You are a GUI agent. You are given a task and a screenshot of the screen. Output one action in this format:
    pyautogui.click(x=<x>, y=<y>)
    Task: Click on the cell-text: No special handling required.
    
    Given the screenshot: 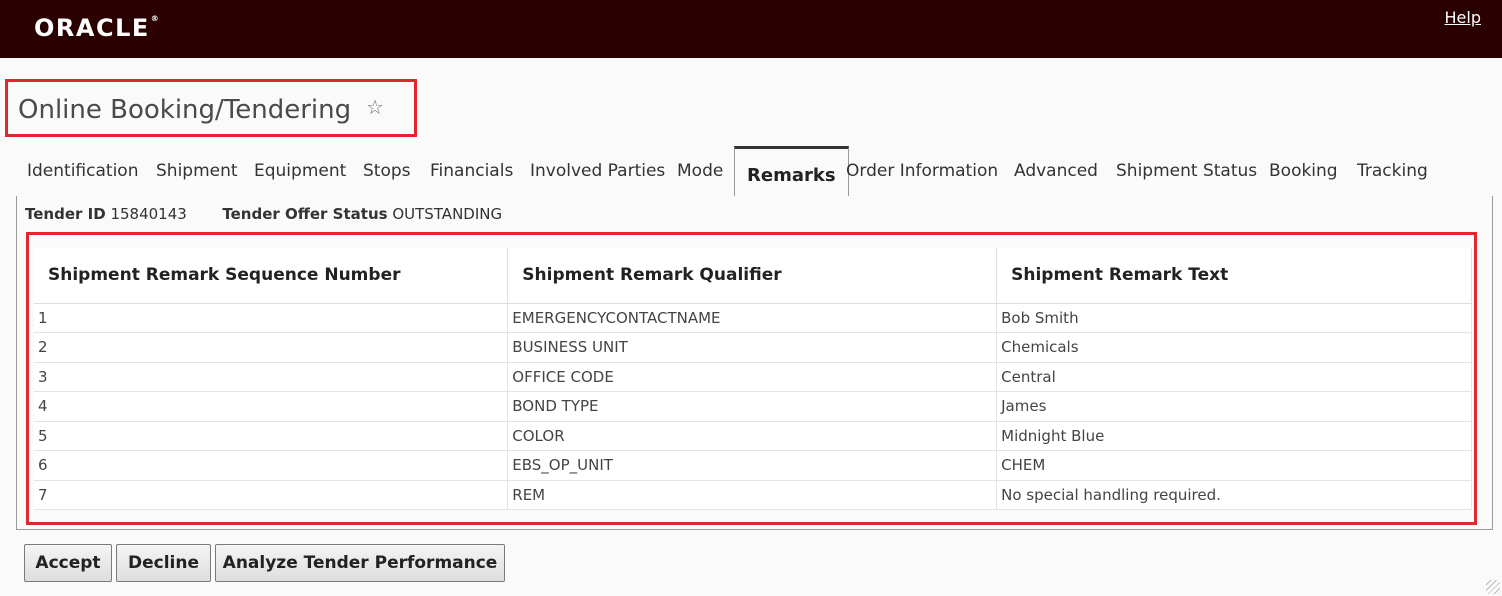 What is the action you would take?
    pyautogui.click(x=1234, y=495)
    